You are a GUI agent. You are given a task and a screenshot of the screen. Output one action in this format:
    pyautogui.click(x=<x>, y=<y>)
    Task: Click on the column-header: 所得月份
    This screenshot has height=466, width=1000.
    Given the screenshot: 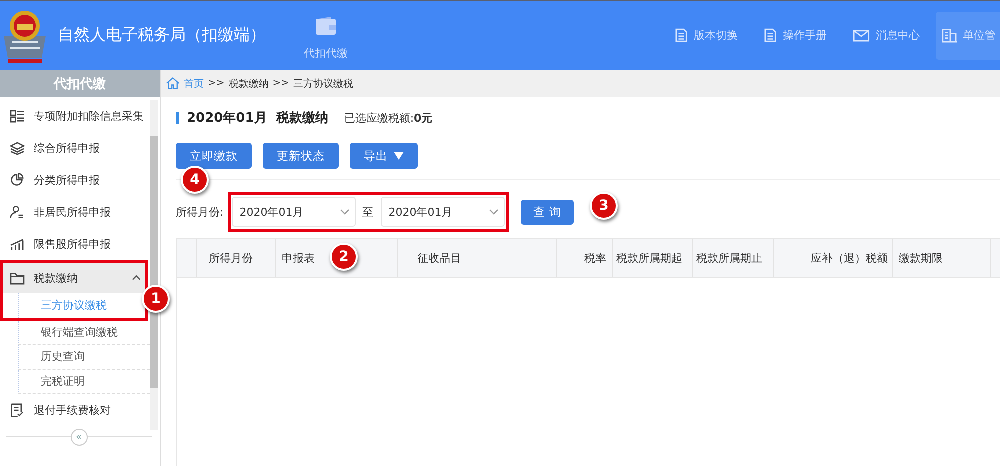 What is the action you would take?
    pyautogui.click(x=236, y=258)
    